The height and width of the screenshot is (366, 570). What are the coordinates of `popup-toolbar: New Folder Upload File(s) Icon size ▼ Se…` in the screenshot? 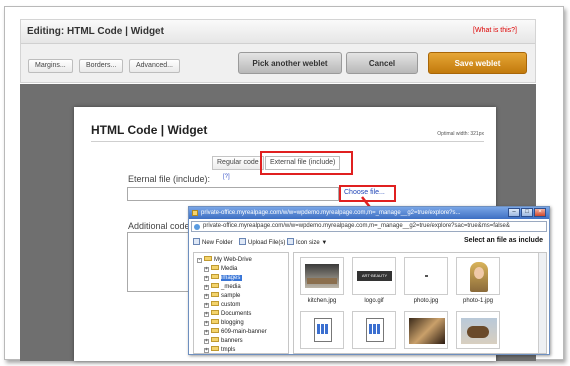 It's located at (369, 241).